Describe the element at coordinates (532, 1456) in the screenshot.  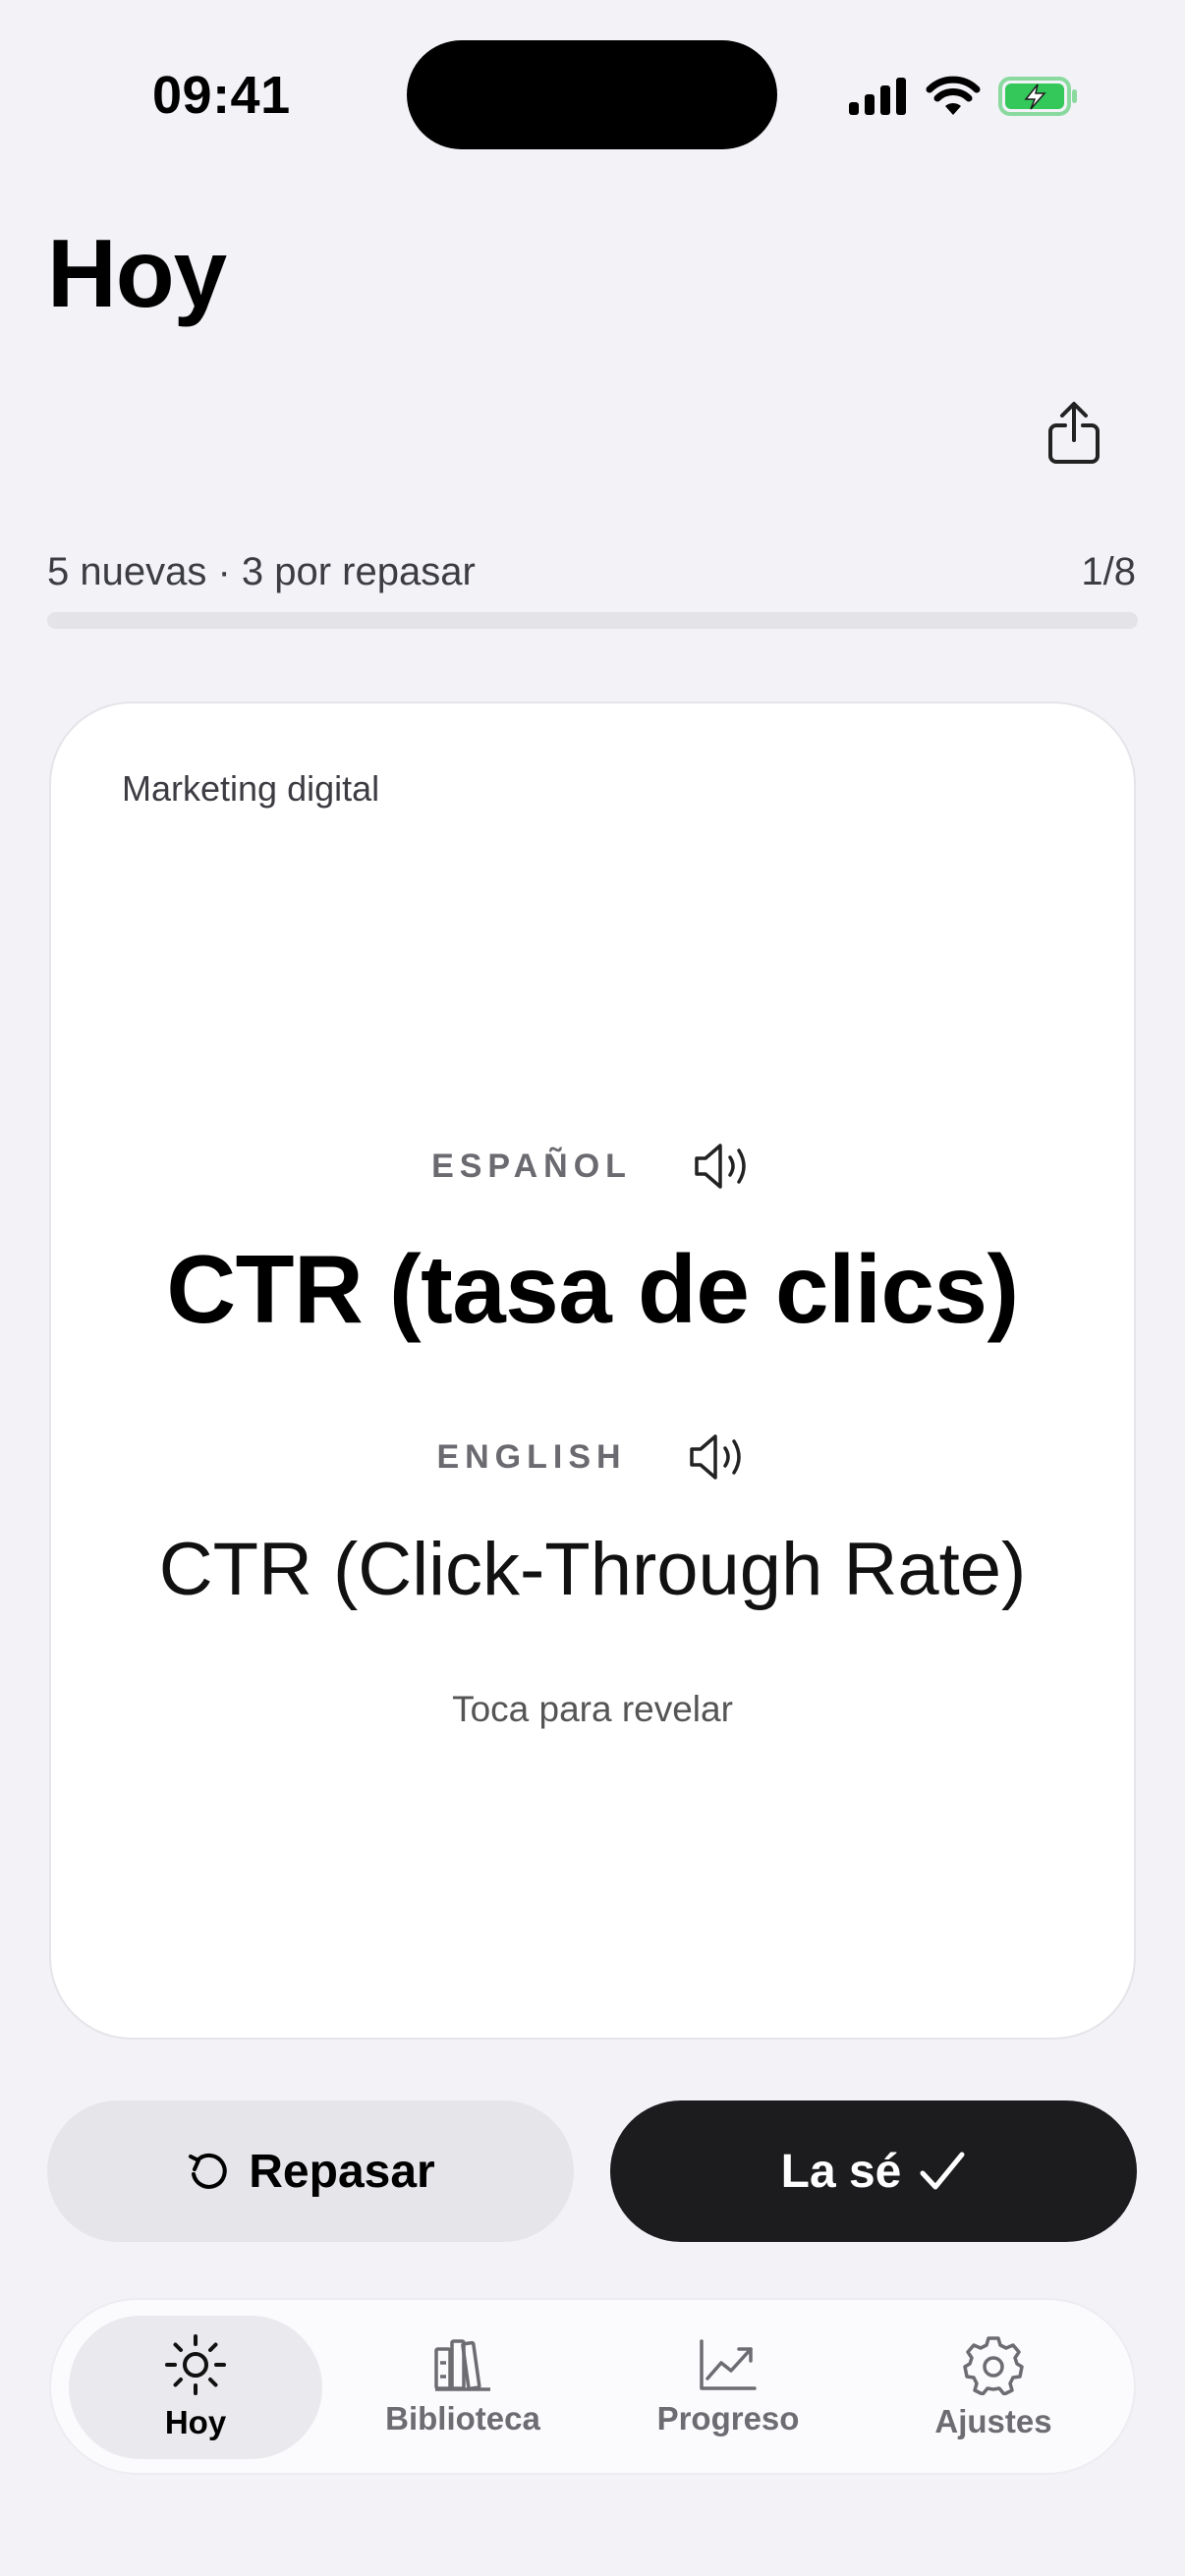
I see `target-language-label: ENGLISH` at that location.